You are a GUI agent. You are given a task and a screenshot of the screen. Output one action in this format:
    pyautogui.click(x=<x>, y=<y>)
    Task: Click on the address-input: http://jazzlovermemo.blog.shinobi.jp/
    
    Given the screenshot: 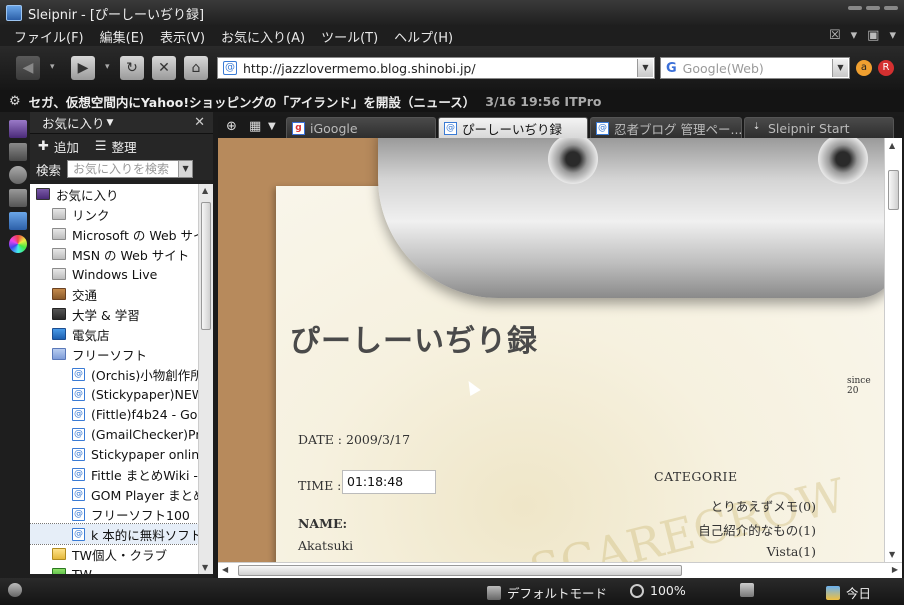 What is the action you would take?
    pyautogui.click(x=359, y=68)
    